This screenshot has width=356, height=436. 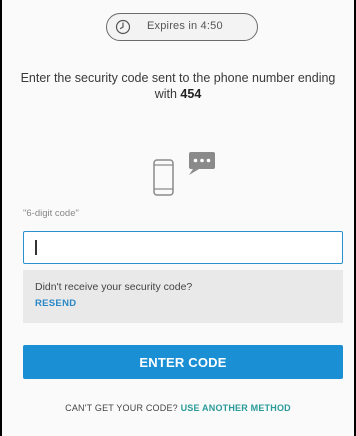 I want to click on expiry-timer-text: Expires in 4:50, so click(x=185, y=26).